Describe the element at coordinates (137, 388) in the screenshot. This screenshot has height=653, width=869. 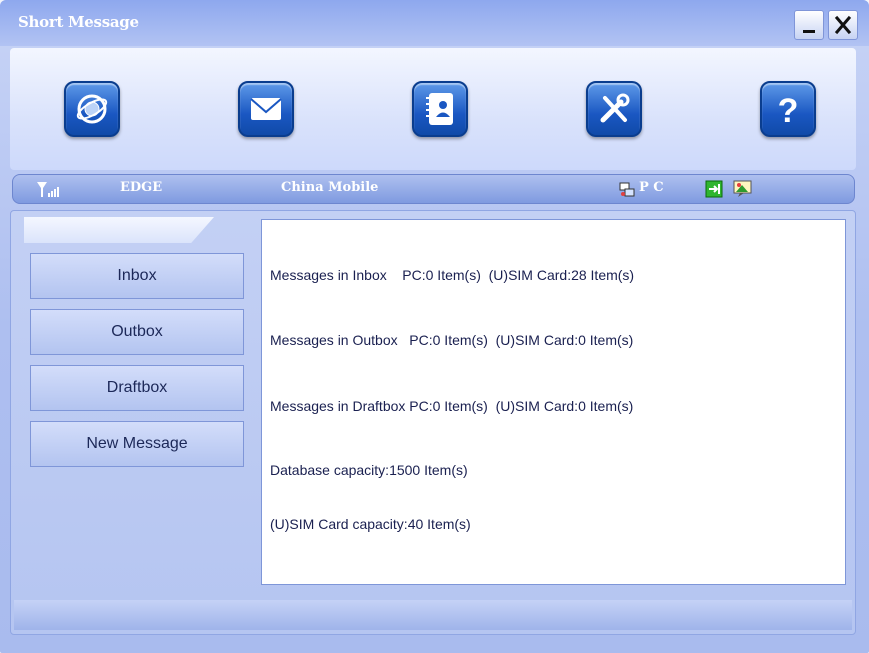
I see `draftbox-button: Draftbox` at that location.